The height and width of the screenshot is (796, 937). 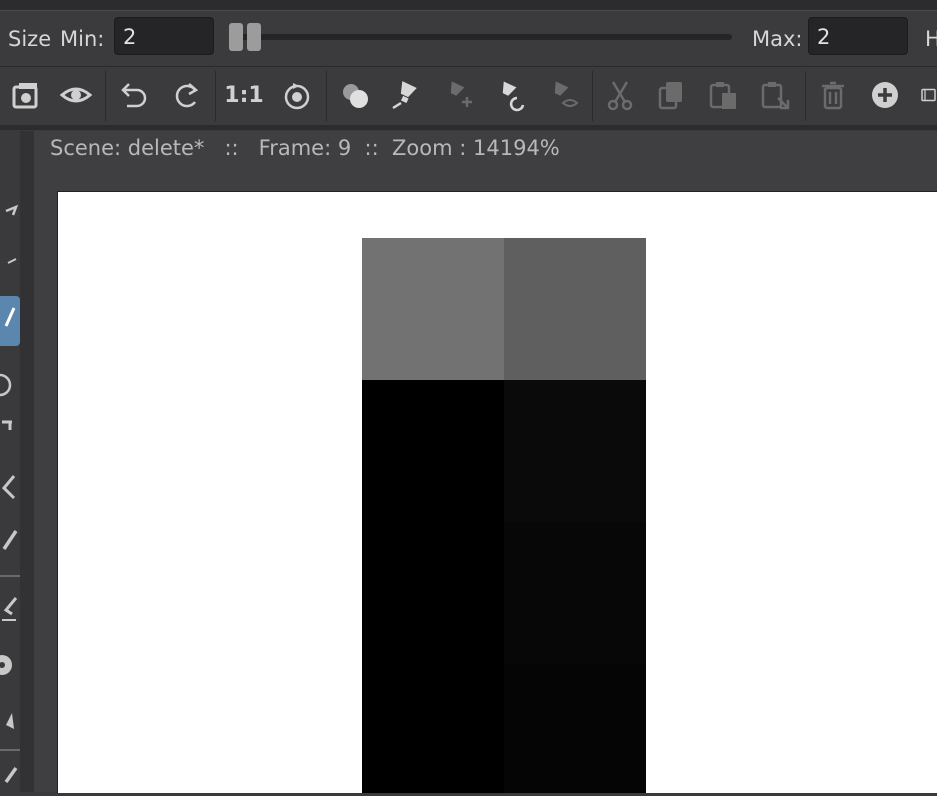 What do you see at coordinates (10, 609) in the screenshot?
I see `eraser-icon` at bounding box center [10, 609].